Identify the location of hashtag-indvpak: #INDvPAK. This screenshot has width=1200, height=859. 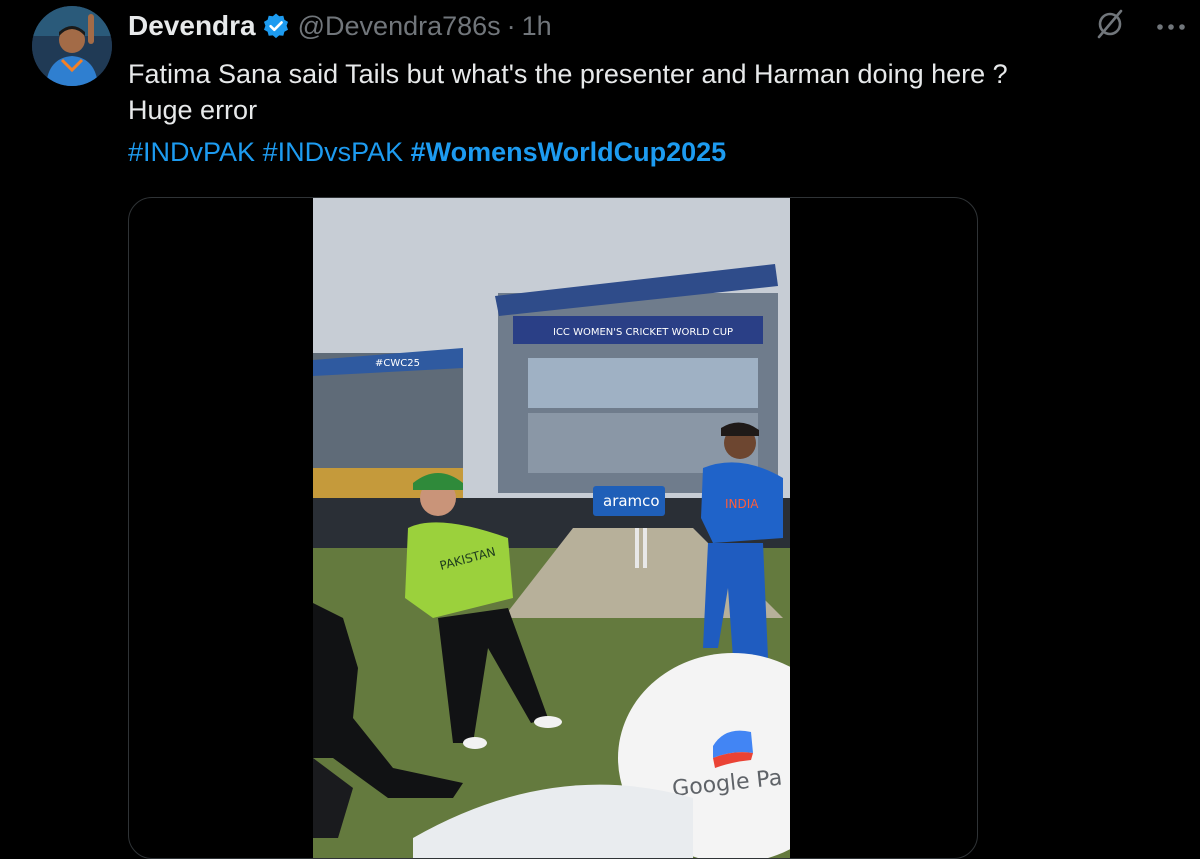
(191, 152).